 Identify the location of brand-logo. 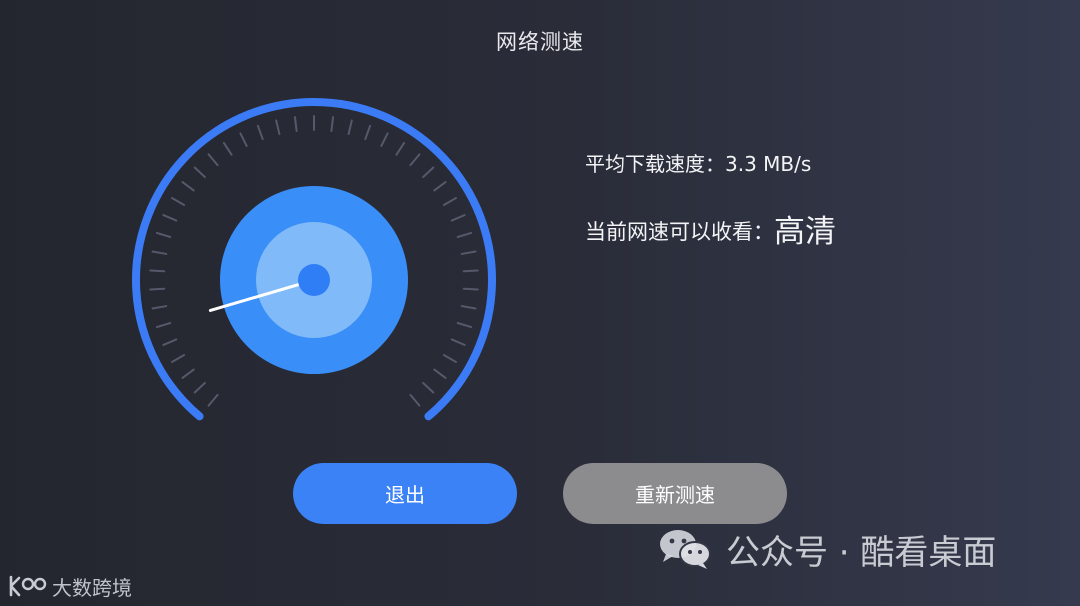
(28, 586).